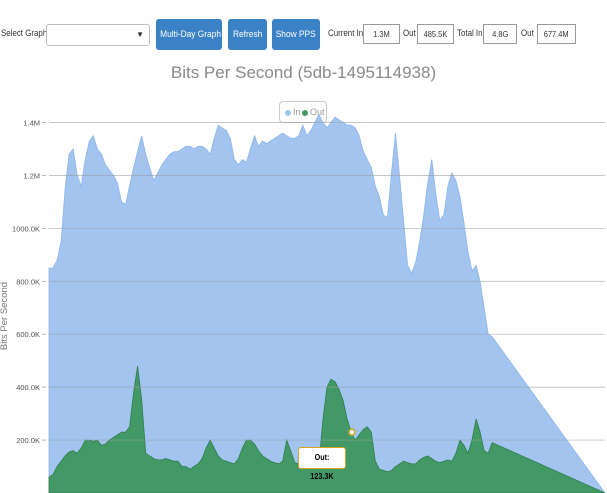 The image size is (607, 493). Describe the element at coordinates (322, 464) in the screenshot. I see `chart-tooltip: Out: 123.3K` at that location.